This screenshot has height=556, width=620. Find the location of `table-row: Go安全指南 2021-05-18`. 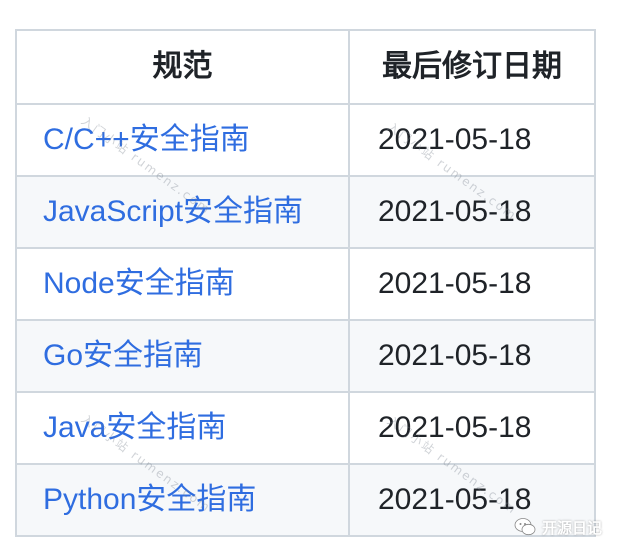

table-row: Go安全指南 2021-05-18 is located at coordinates (305, 356).